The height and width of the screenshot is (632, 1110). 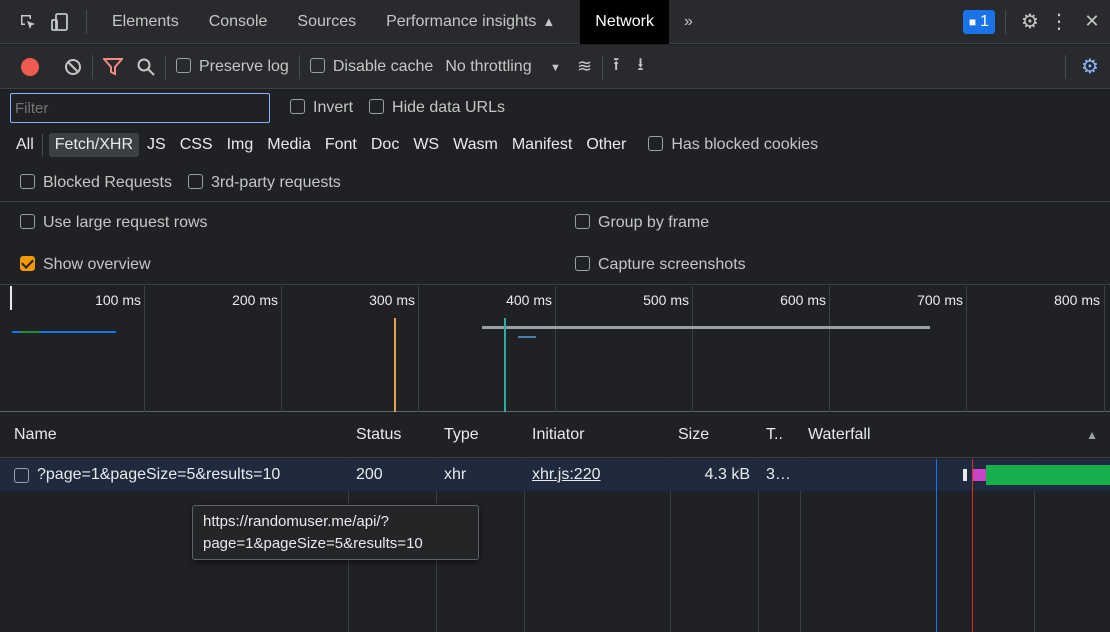 I want to click on type-filter-css: CSS, so click(x=196, y=145).